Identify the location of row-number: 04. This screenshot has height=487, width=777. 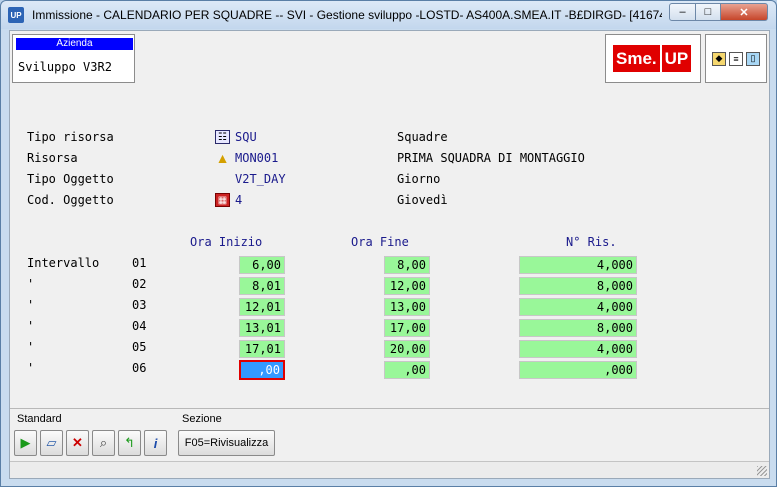
(139, 326).